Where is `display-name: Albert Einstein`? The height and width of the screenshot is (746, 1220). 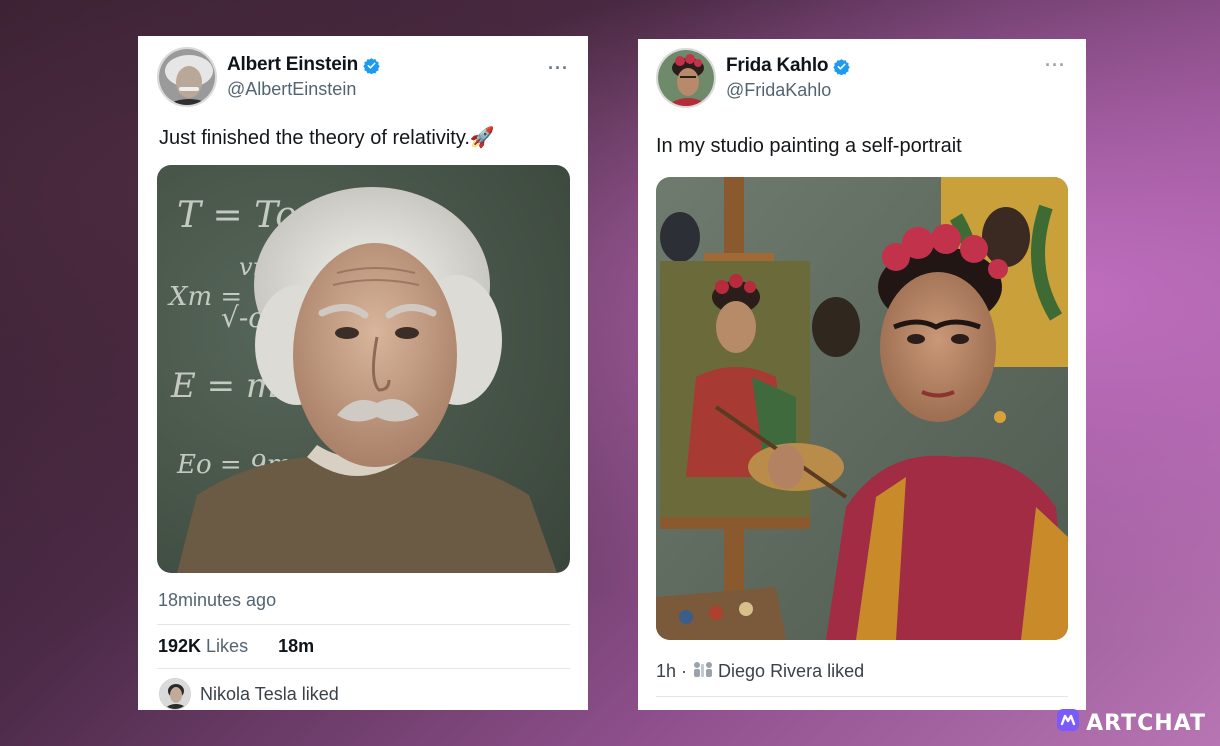
display-name: Albert Einstein is located at coordinates (292, 65).